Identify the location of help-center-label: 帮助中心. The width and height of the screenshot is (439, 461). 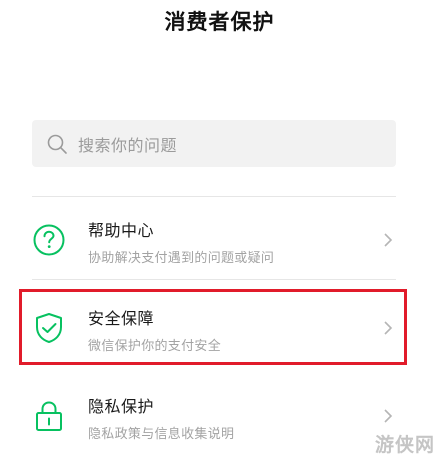
(121, 230).